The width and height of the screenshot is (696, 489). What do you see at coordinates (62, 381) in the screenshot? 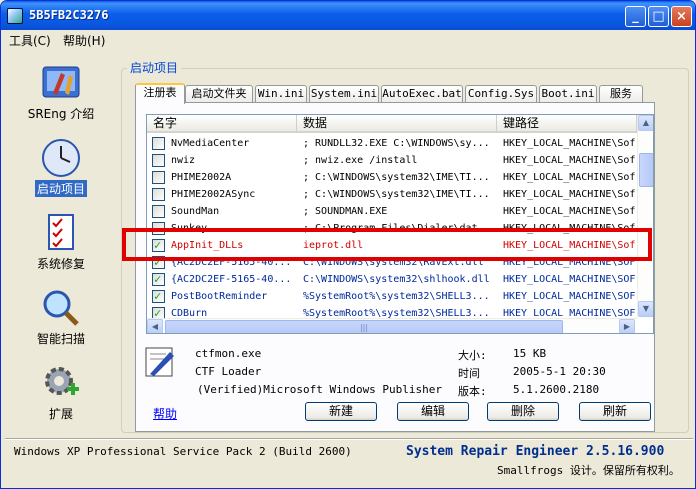
I see `gear-plus-icon` at bounding box center [62, 381].